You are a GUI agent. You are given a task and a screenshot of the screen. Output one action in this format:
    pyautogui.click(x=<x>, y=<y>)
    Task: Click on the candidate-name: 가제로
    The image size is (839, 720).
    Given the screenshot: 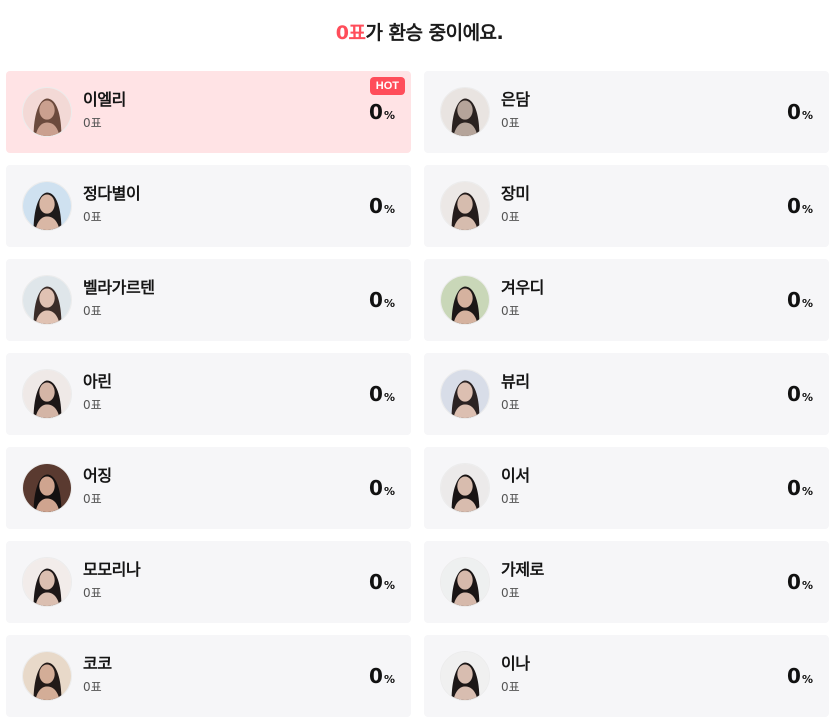 What is the action you would take?
    pyautogui.click(x=522, y=569)
    